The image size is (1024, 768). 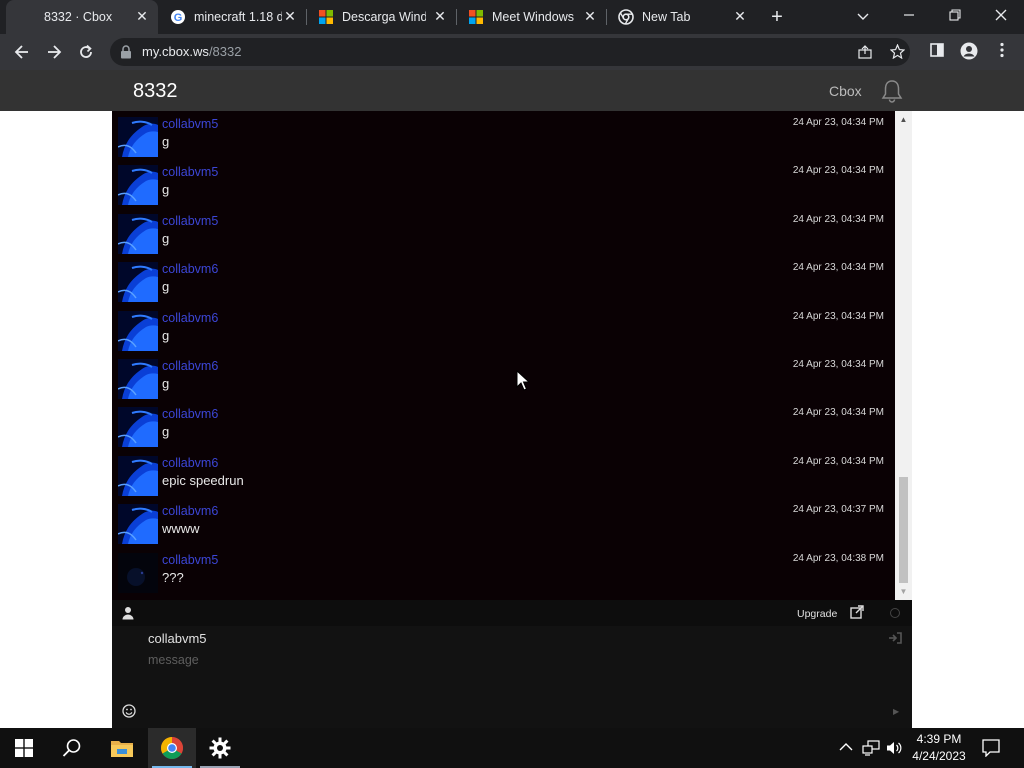 I want to click on tab-minecraft: G minecraft 1.18 d ✕, so click(x=232, y=17).